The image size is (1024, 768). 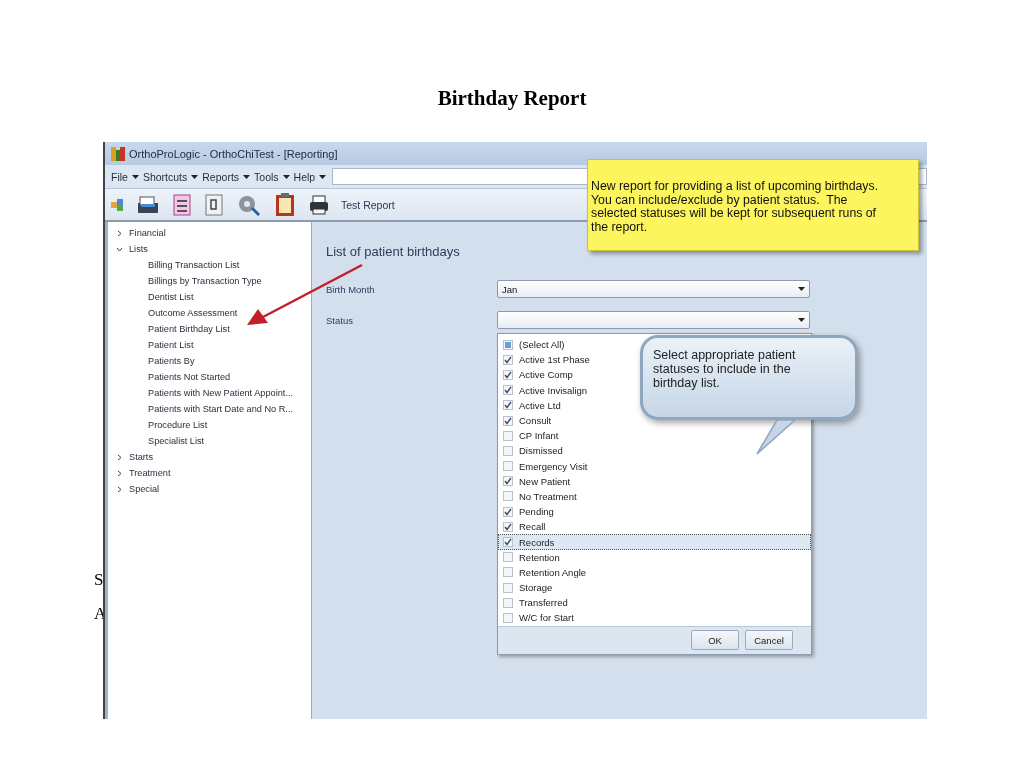 What do you see at coordinates (368, 204) in the screenshot?
I see `report-name: Test Report` at bounding box center [368, 204].